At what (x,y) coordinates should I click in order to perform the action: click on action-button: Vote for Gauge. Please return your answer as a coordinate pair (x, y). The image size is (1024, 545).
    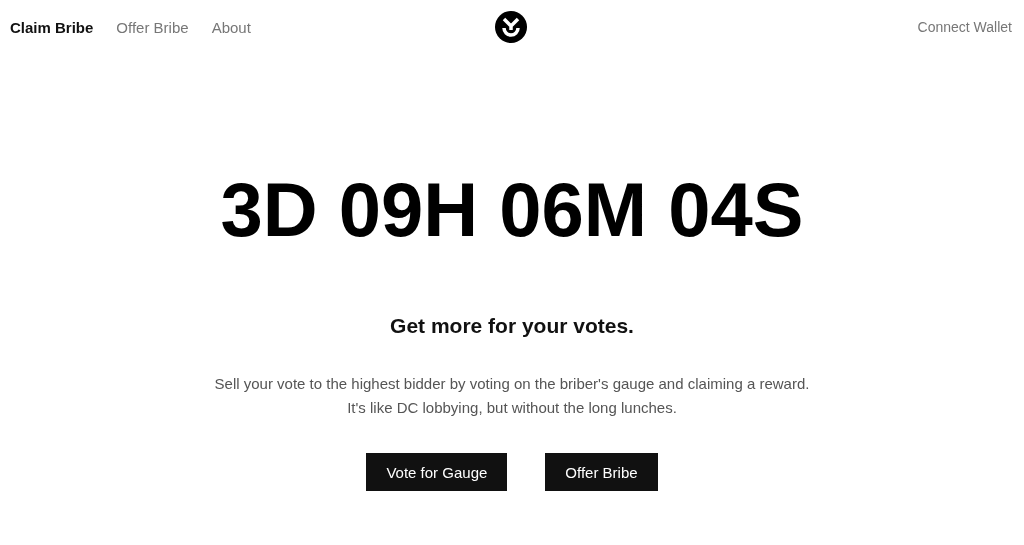
    Looking at the image, I should click on (437, 472).